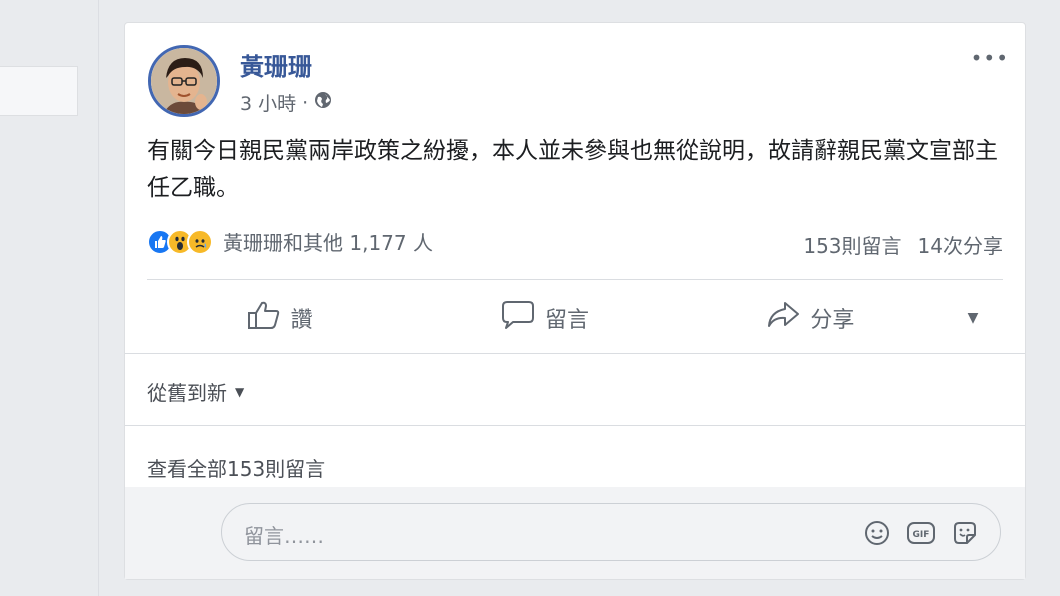 The height and width of the screenshot is (596, 1060). I want to click on comment-label: 留言, so click(566, 320).